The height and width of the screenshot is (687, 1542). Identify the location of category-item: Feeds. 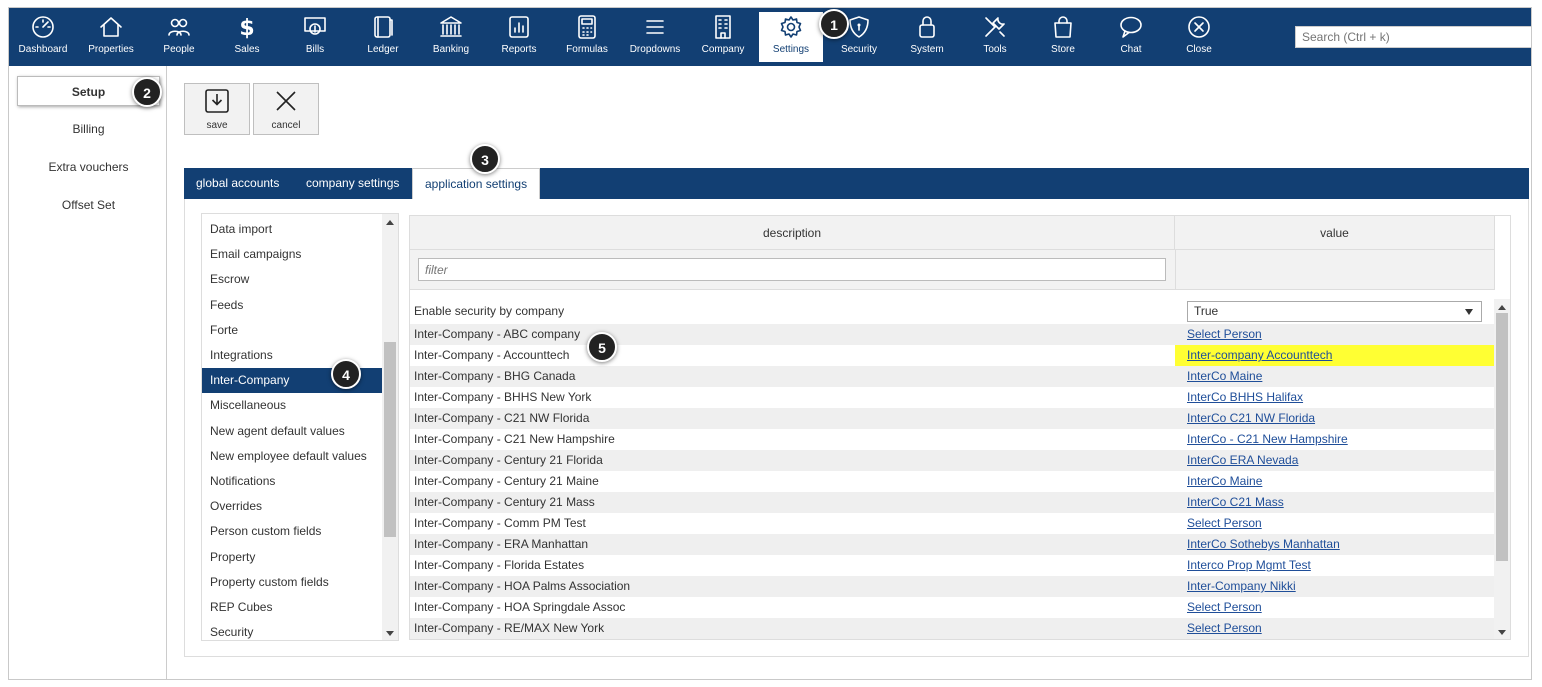
(293, 305).